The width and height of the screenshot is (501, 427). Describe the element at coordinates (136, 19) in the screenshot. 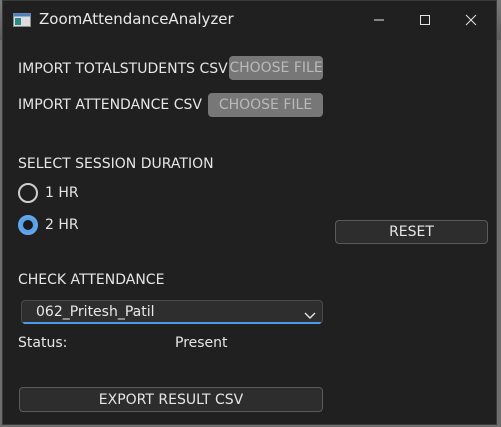

I see `window-title: ZoomAttendanceAnalyzer` at that location.